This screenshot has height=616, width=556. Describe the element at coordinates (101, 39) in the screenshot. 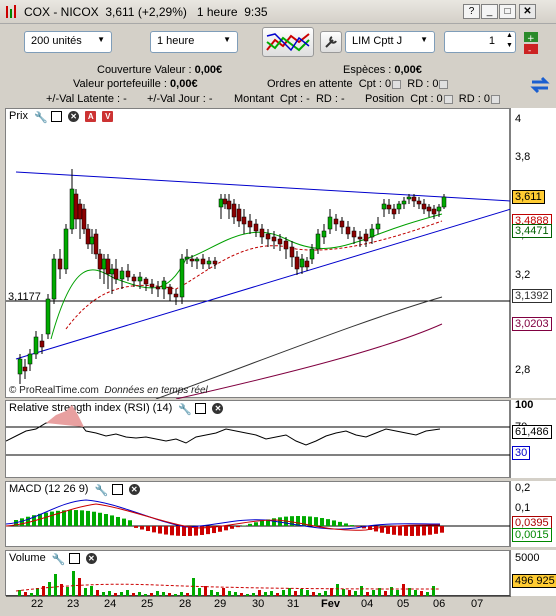

I see `chevron-down-icon: ▼` at that location.